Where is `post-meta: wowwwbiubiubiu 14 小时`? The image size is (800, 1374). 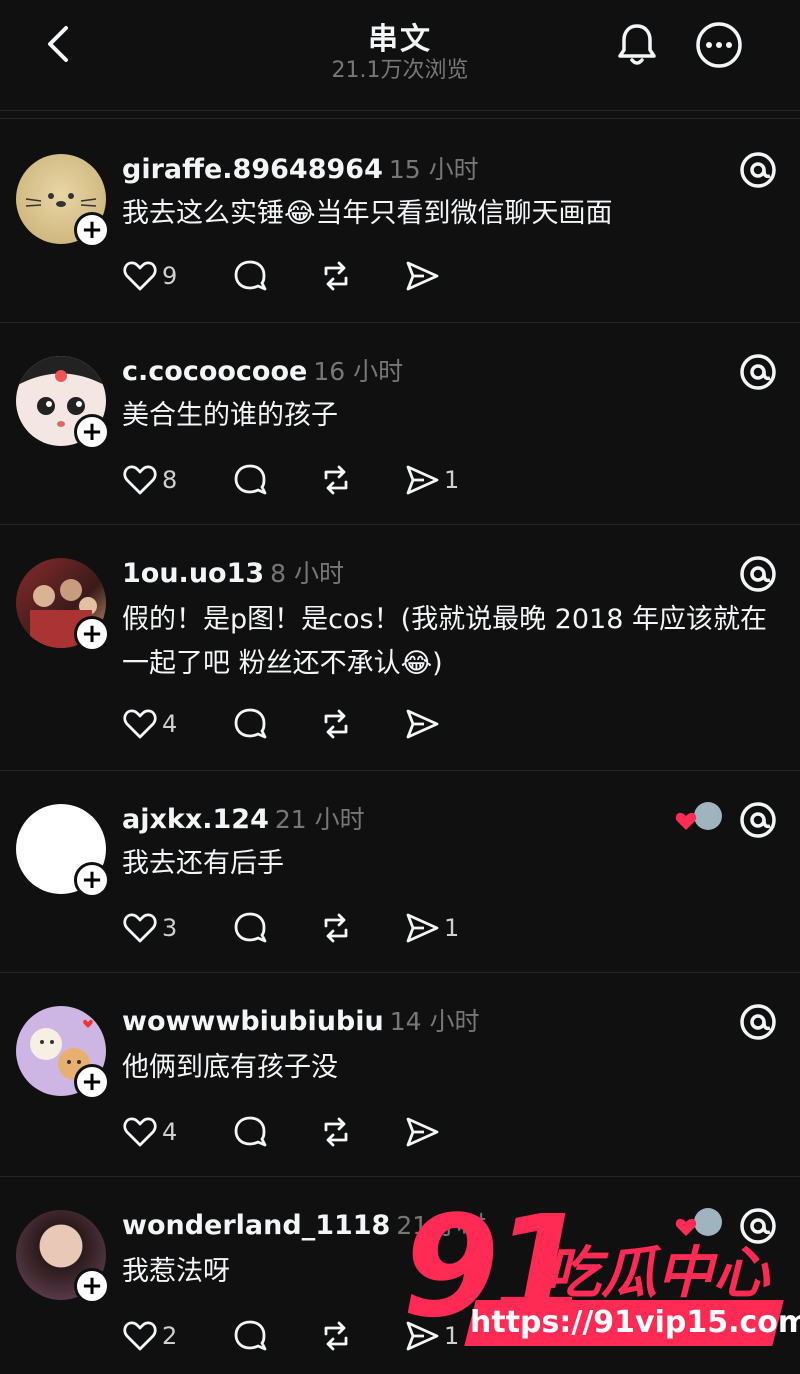 post-meta: wowwwbiubiubiu 14 小时 is located at coordinates (301, 1020).